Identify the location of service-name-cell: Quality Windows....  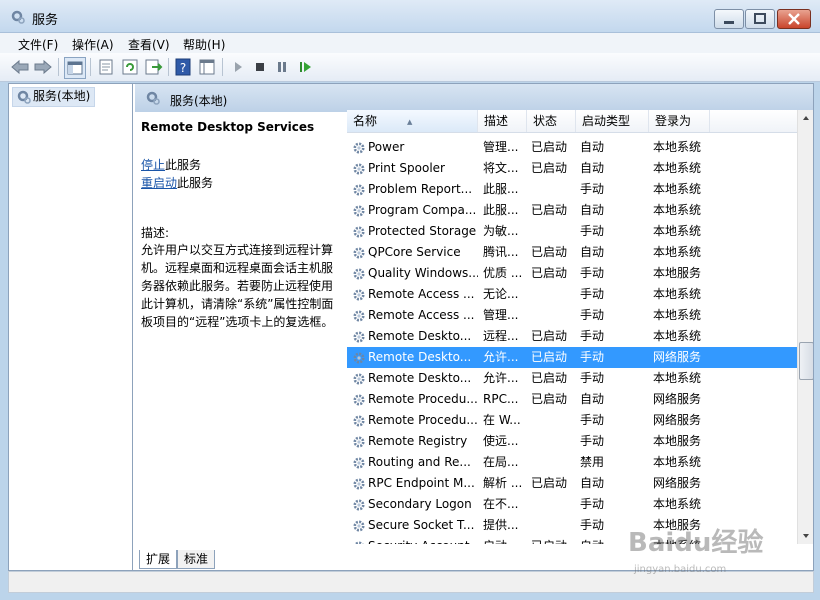
(423, 273).